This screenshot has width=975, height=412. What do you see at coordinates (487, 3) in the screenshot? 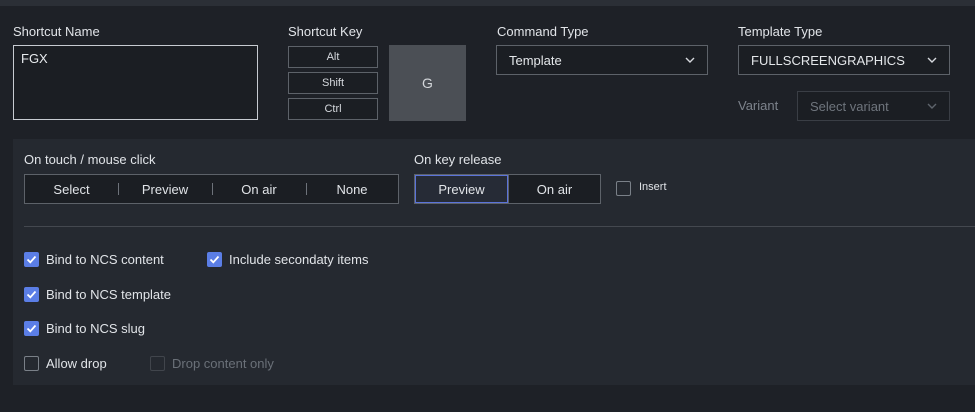
I see `top-bar` at bounding box center [487, 3].